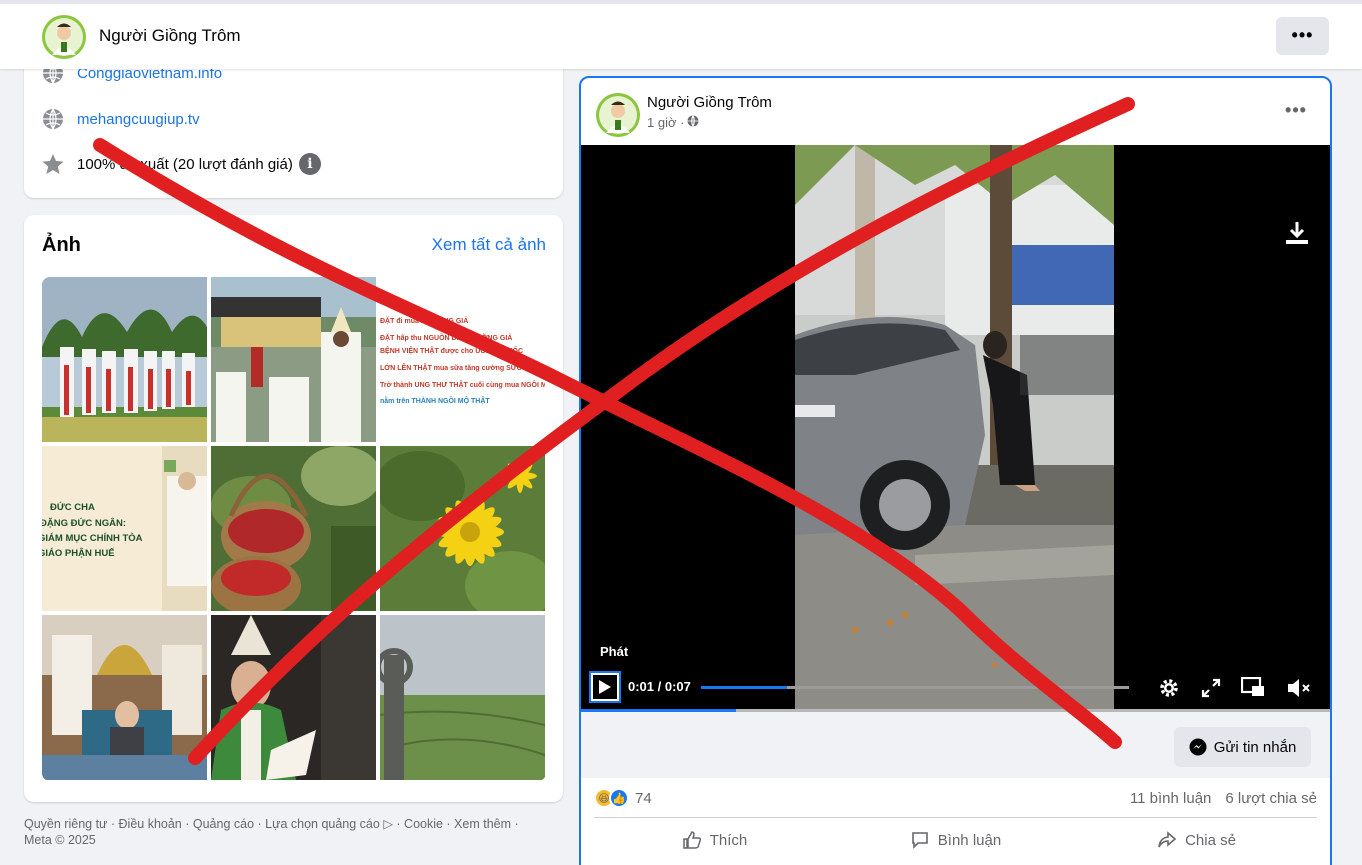 This screenshot has width=1362, height=865. I want to click on settings-icon, so click(1169, 688).